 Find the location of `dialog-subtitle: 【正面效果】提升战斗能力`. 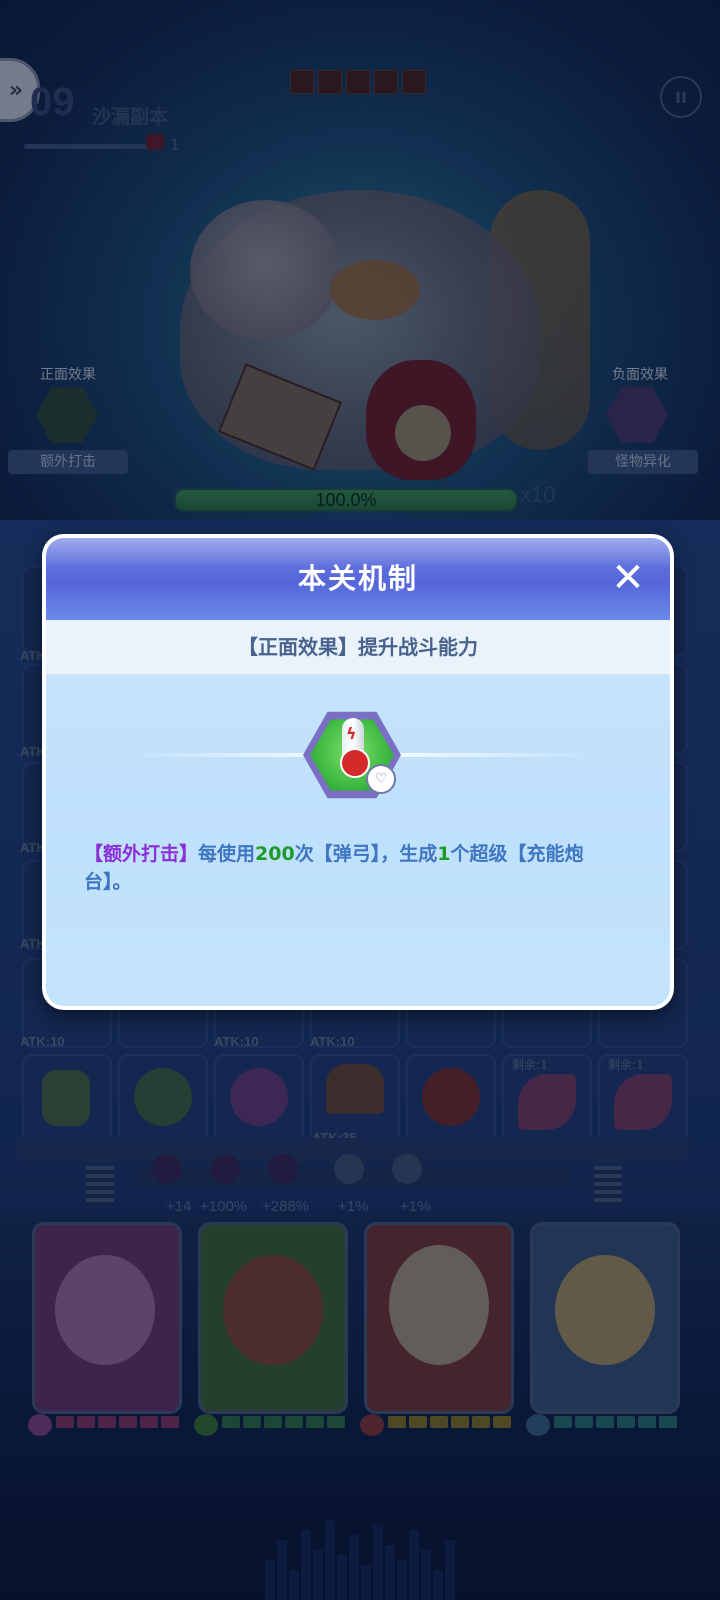

dialog-subtitle: 【正面效果】提升战斗能力 is located at coordinates (358, 647).